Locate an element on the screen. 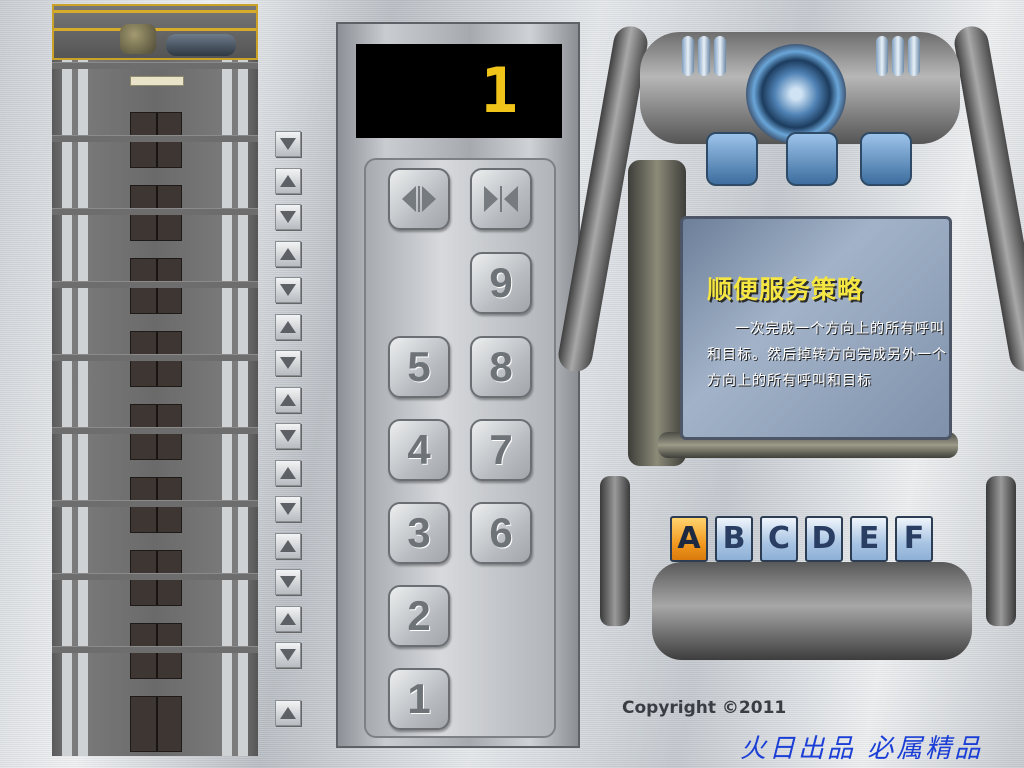  car-floor-button-1: 1 is located at coordinates (419, 699).